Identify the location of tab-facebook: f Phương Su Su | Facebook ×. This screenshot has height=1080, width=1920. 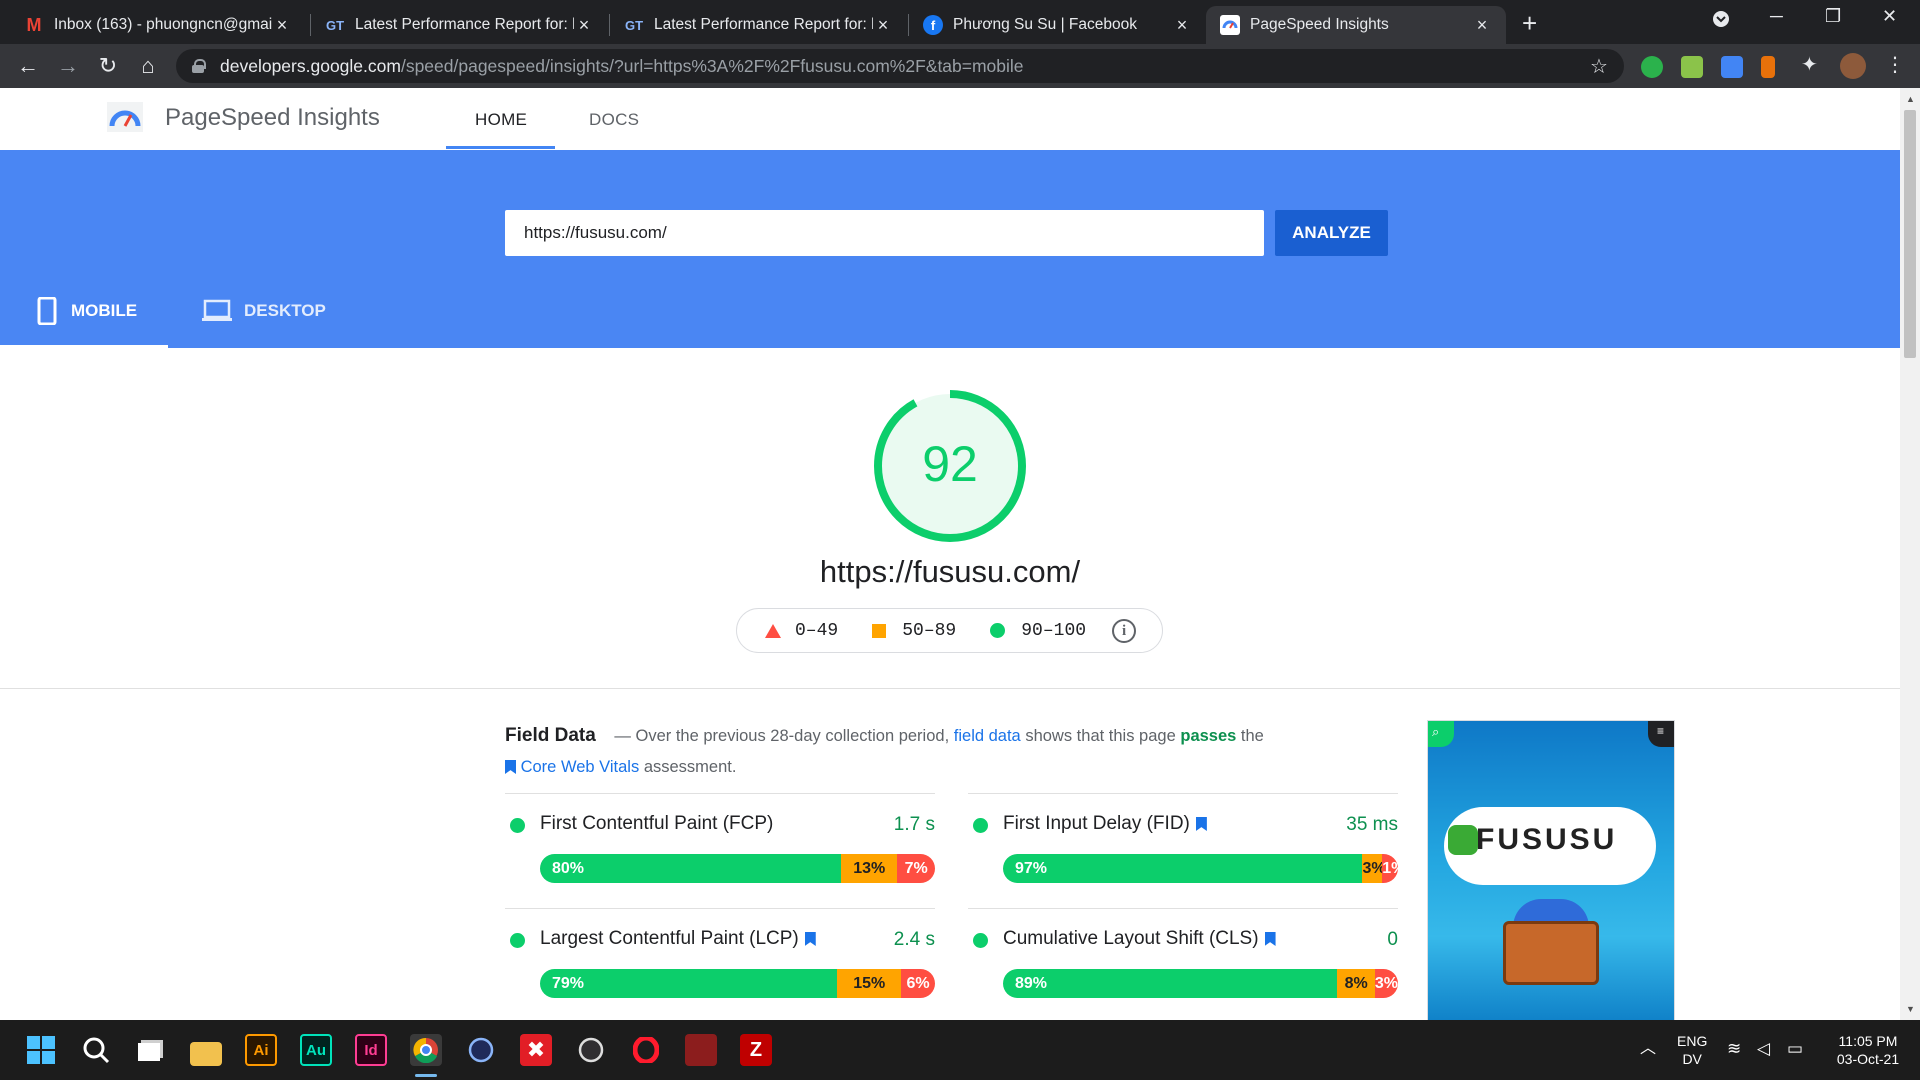
(1057, 25).